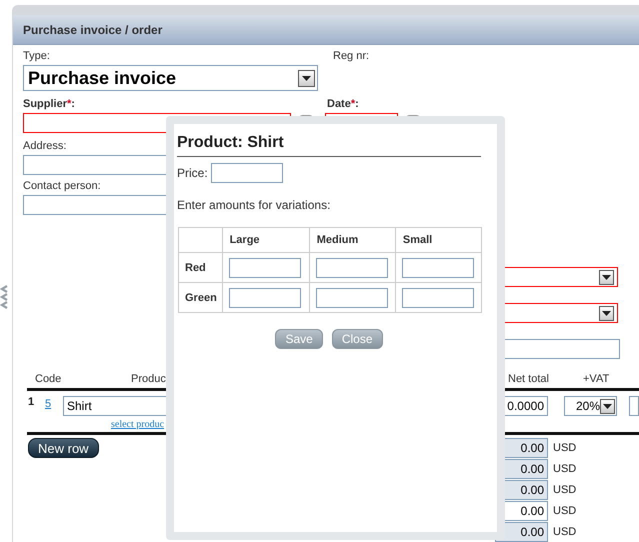 This screenshot has height=542, width=639. What do you see at coordinates (200, 267) in the screenshot?
I see `row-header: Red` at bounding box center [200, 267].